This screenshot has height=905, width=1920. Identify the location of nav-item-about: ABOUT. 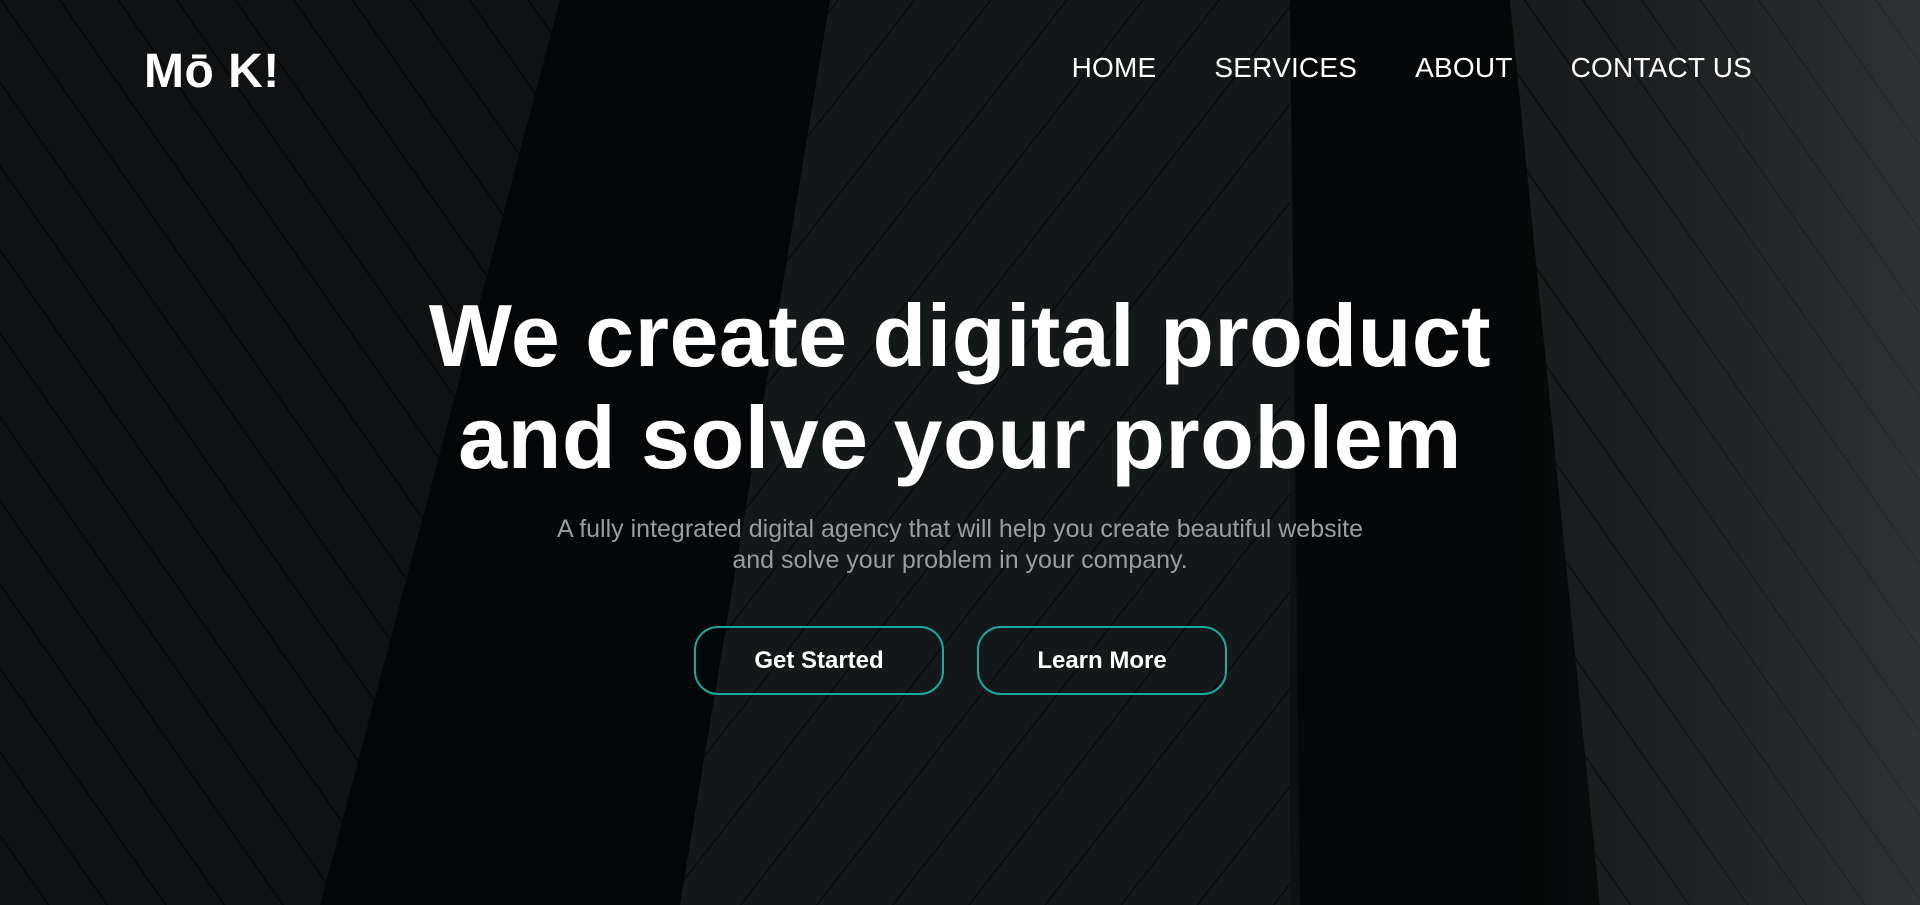
(1463, 68).